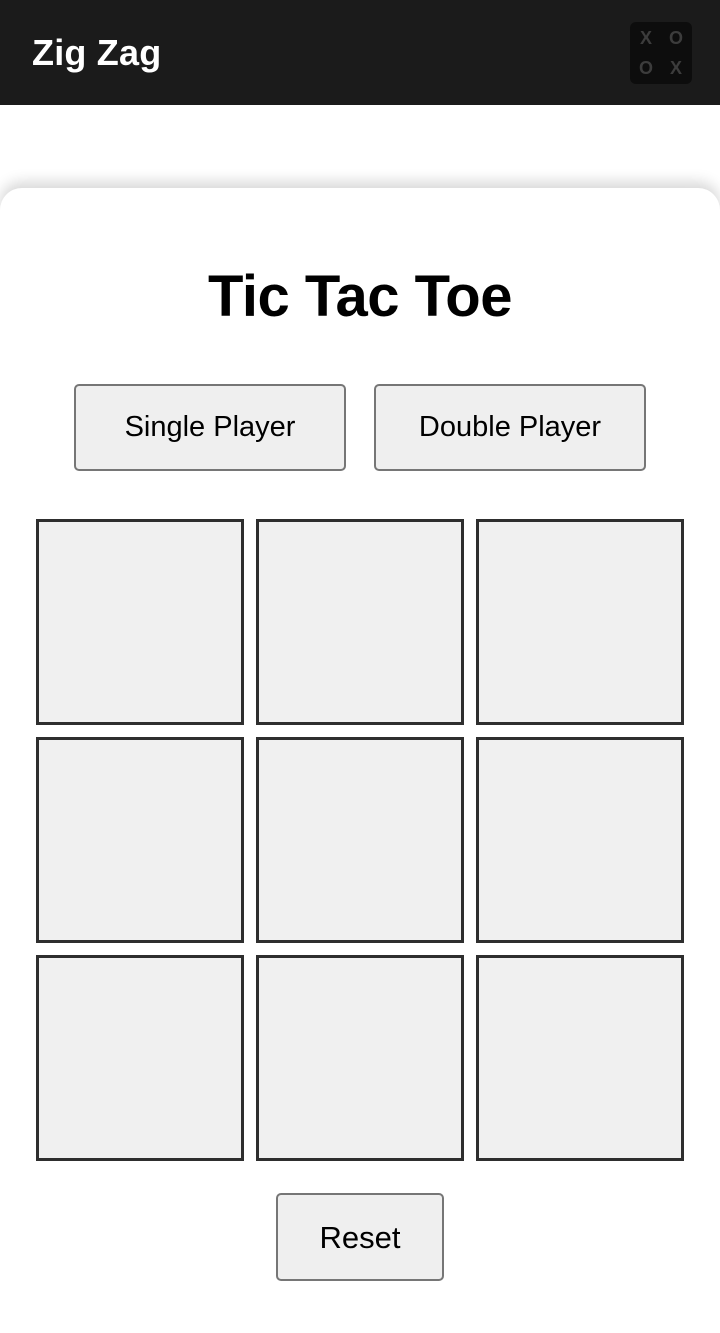  I want to click on logo-cell-x-top-left: X, so click(646, 37).